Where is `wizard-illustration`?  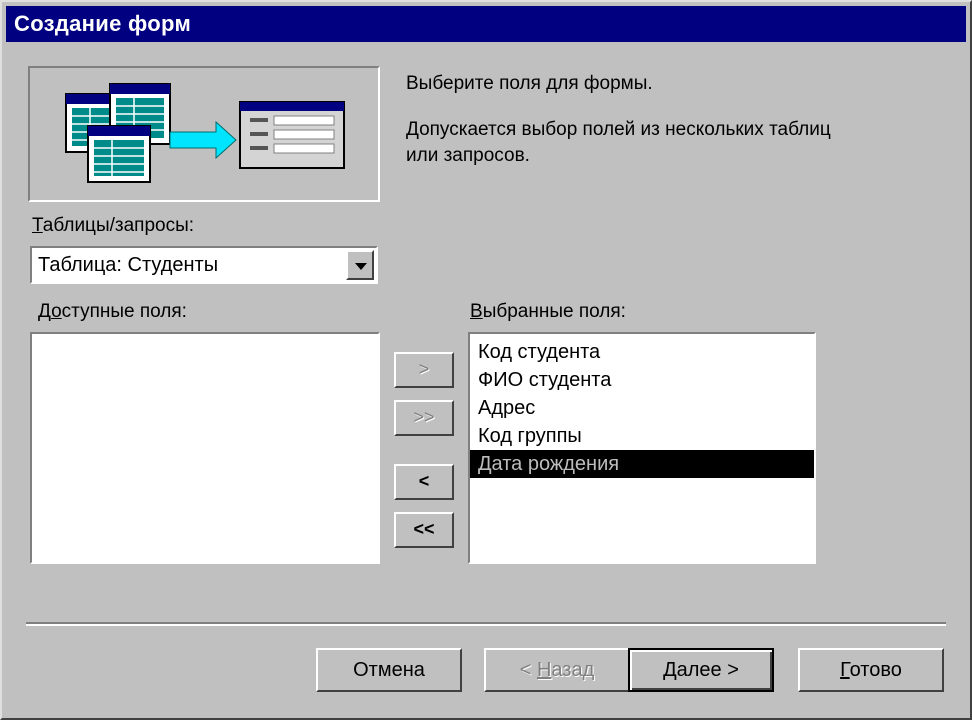 wizard-illustration is located at coordinates (204, 134).